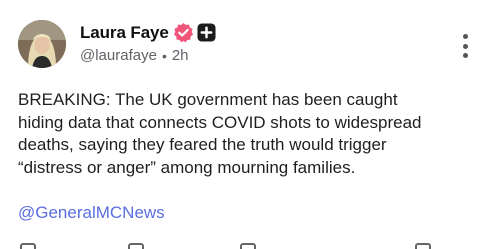 The height and width of the screenshot is (249, 500). What do you see at coordinates (180, 55) in the screenshot?
I see `post-time: 2h` at bounding box center [180, 55].